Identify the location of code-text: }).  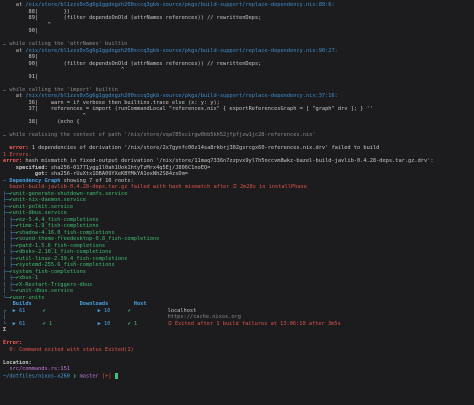
(54, 11).